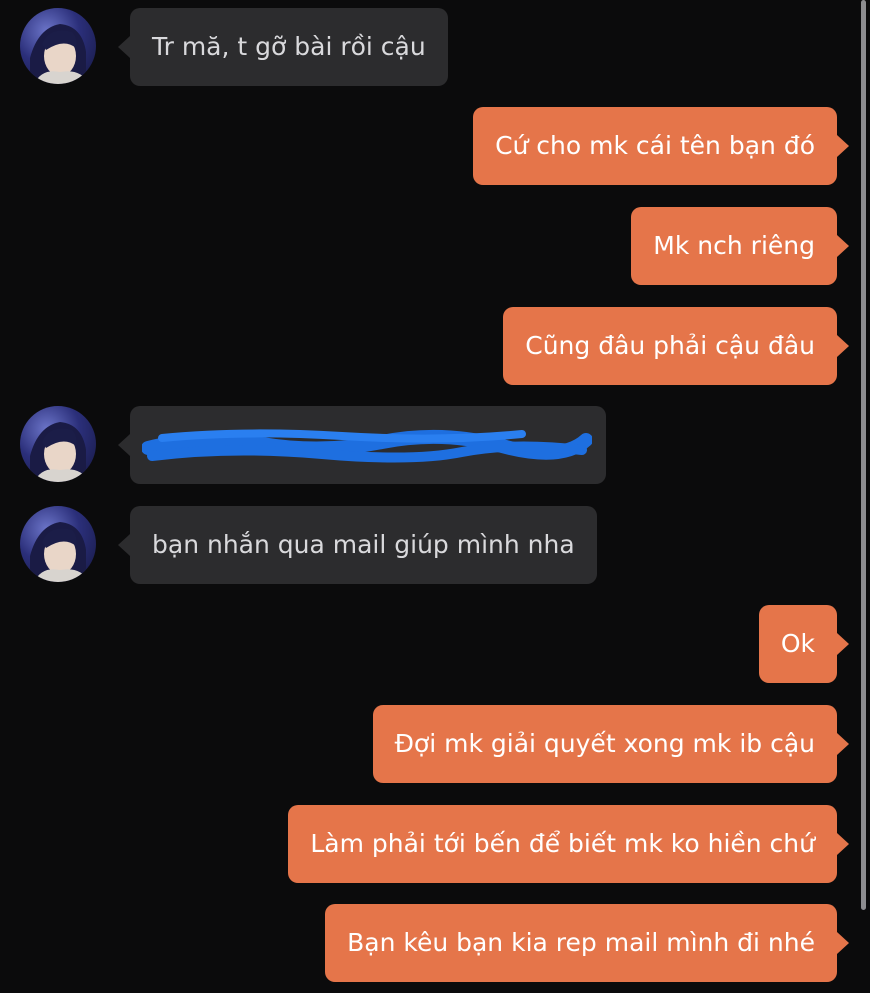  I want to click on redaction-scribble, so click(367, 446).